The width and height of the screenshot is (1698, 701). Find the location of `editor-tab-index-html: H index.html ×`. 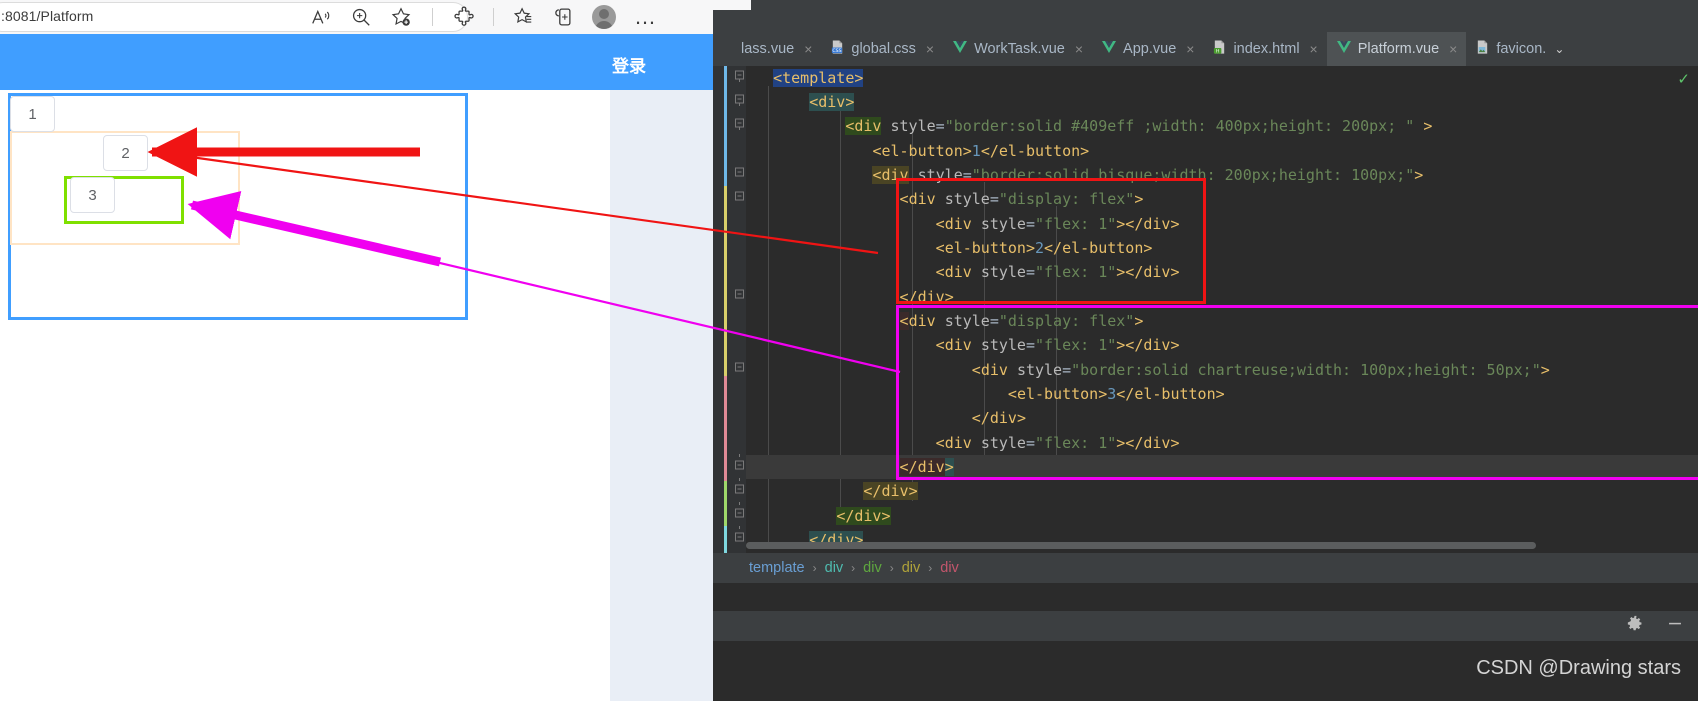

editor-tab-index-html: H index.html × is located at coordinates (1264, 49).